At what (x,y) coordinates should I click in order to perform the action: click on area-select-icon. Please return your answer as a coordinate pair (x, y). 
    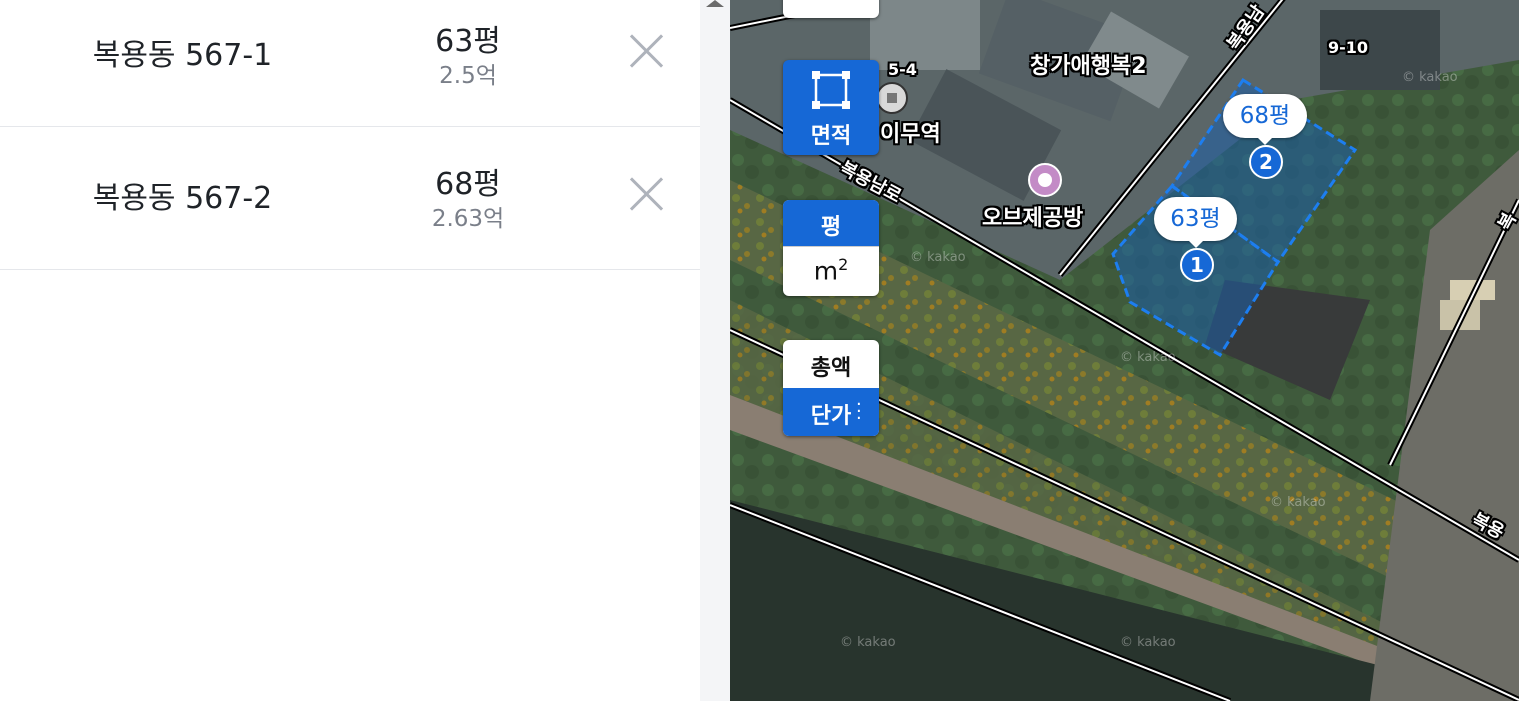
    Looking at the image, I should click on (831, 90).